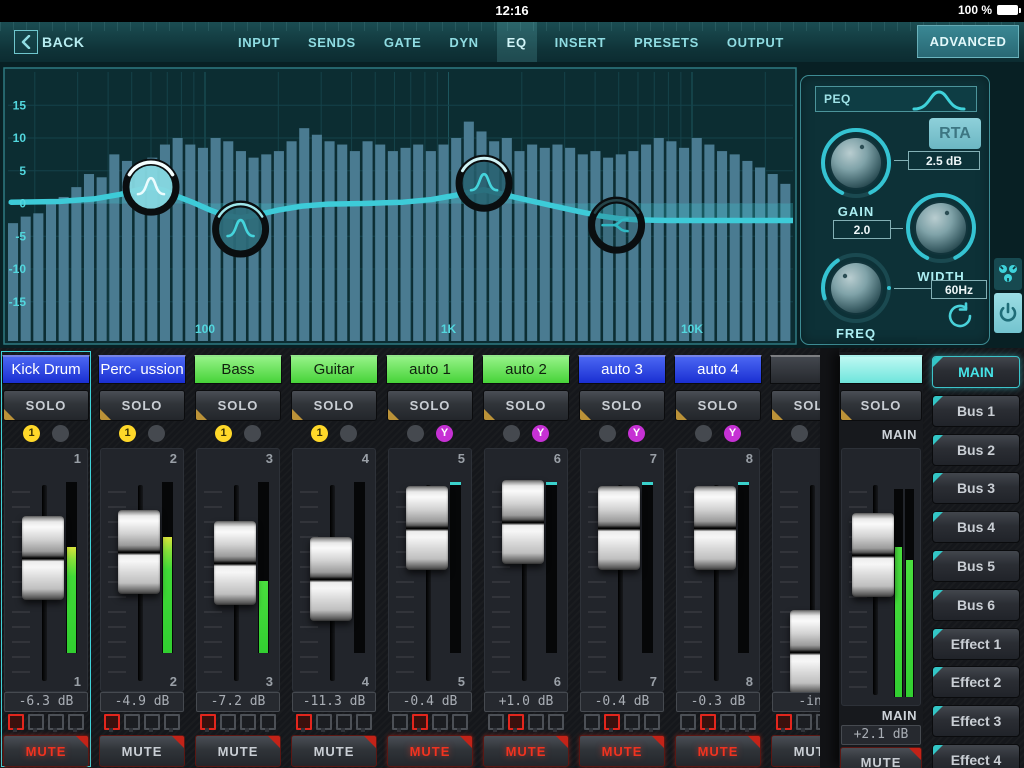 The width and height of the screenshot is (1024, 768). Describe the element at coordinates (944, 160) in the screenshot. I see `gain-value: 2.5 dB` at that location.